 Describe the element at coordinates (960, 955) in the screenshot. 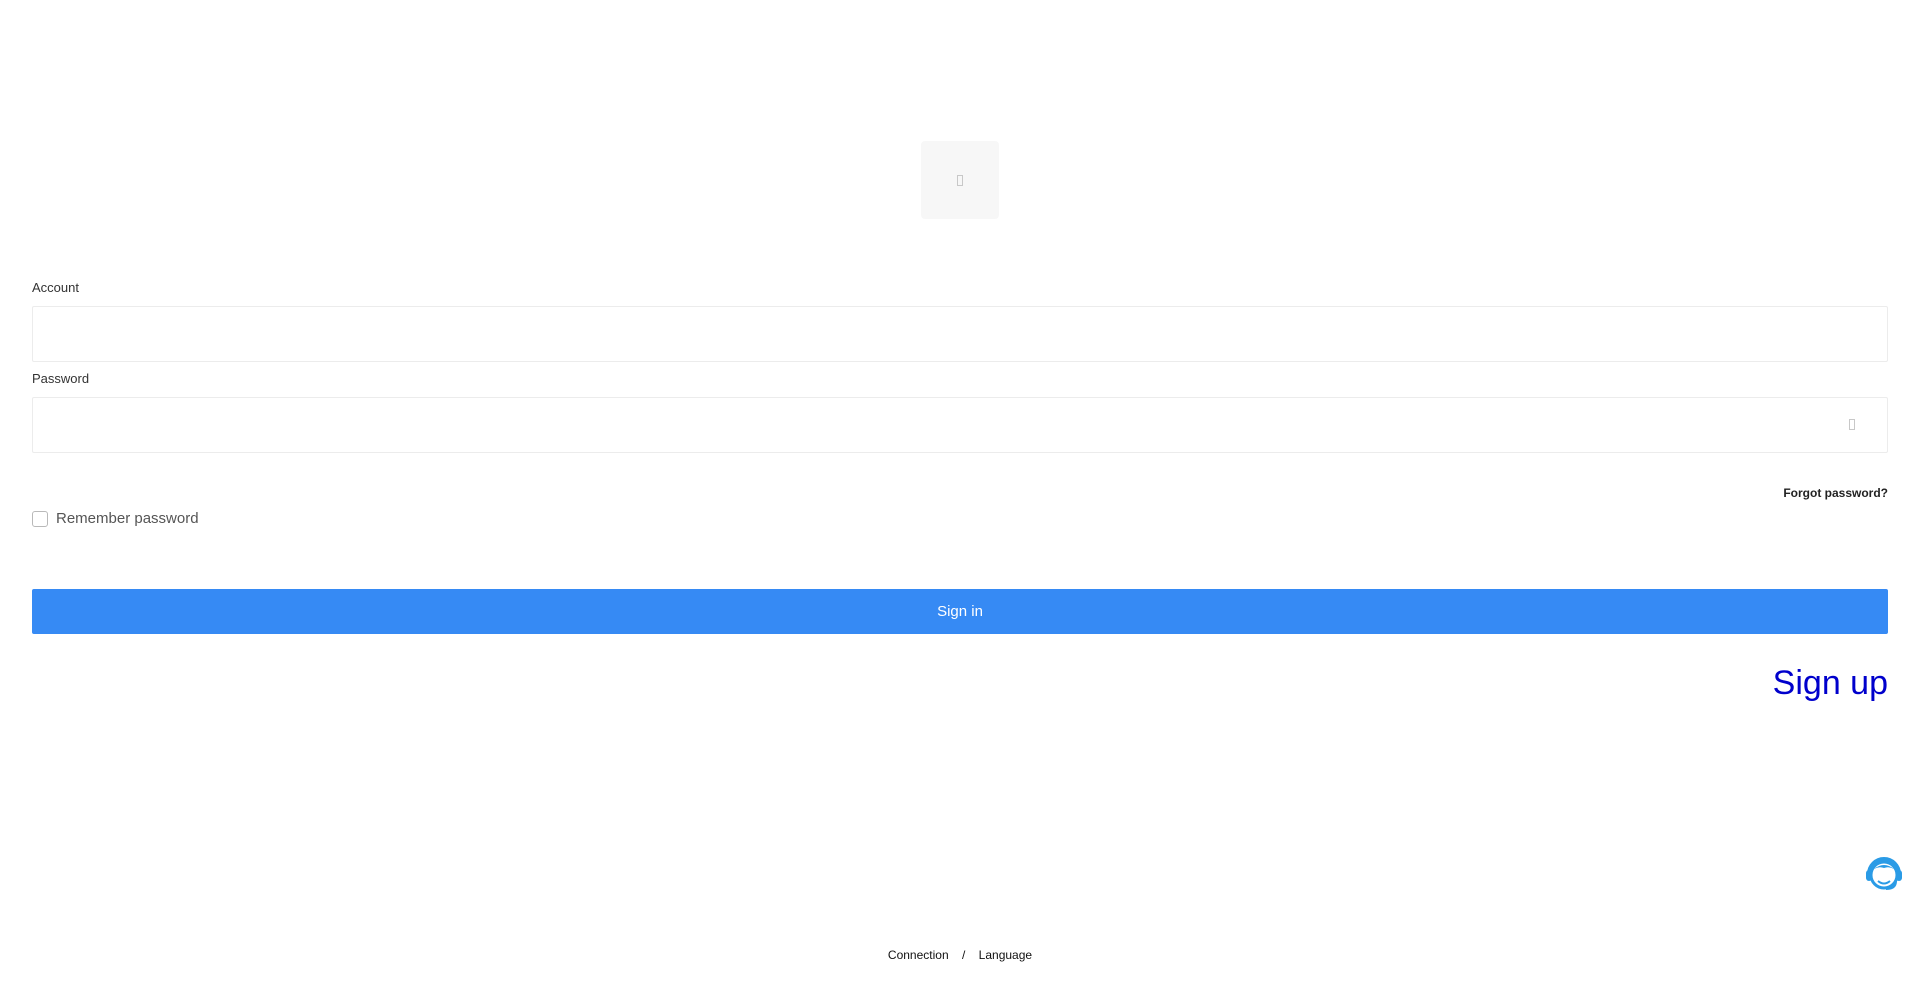

I see `footer: Connection / Language` at that location.